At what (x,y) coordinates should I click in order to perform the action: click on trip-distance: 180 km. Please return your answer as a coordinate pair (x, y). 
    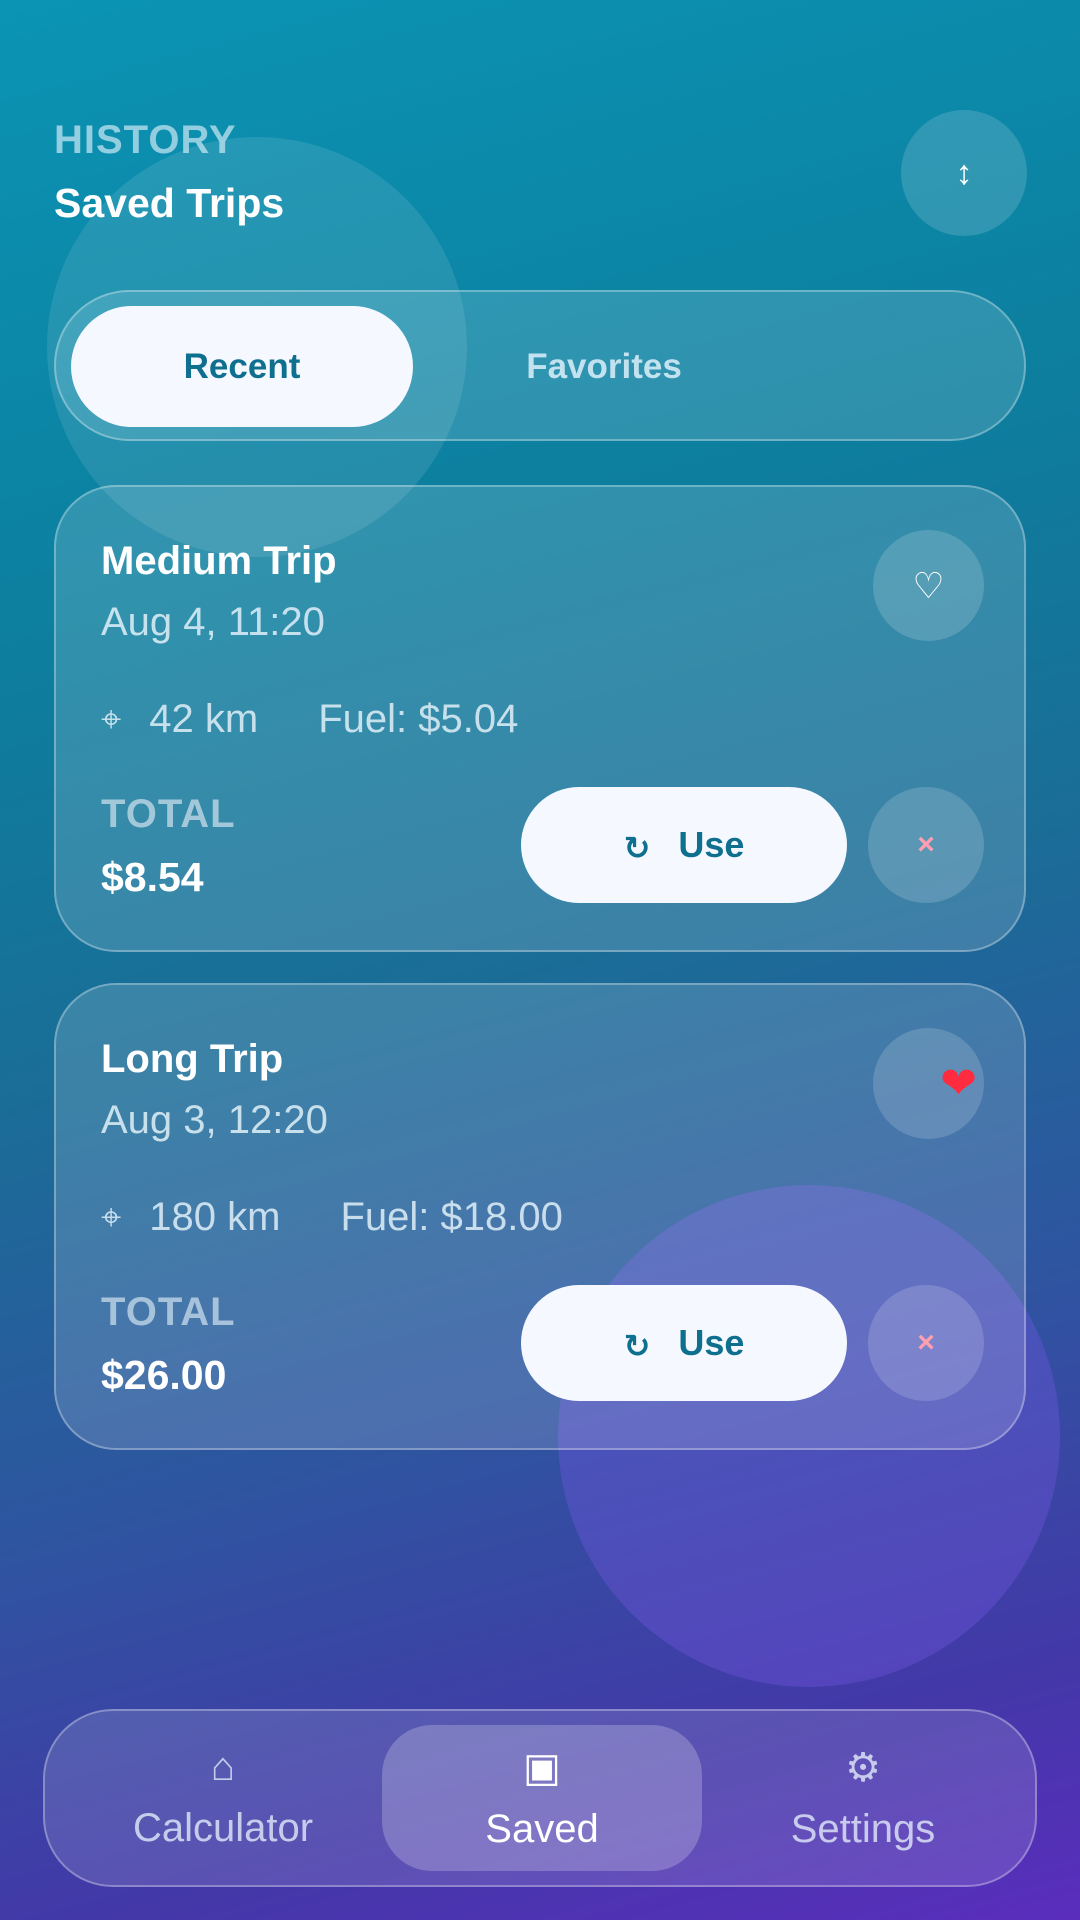
    Looking at the image, I should click on (215, 1217).